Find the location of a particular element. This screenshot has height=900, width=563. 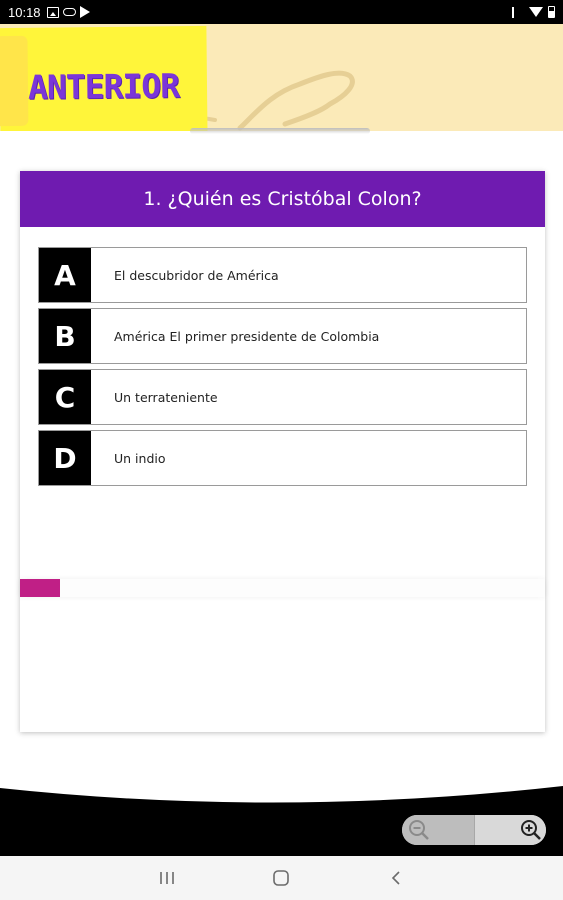

zoom-control is located at coordinates (474, 830).